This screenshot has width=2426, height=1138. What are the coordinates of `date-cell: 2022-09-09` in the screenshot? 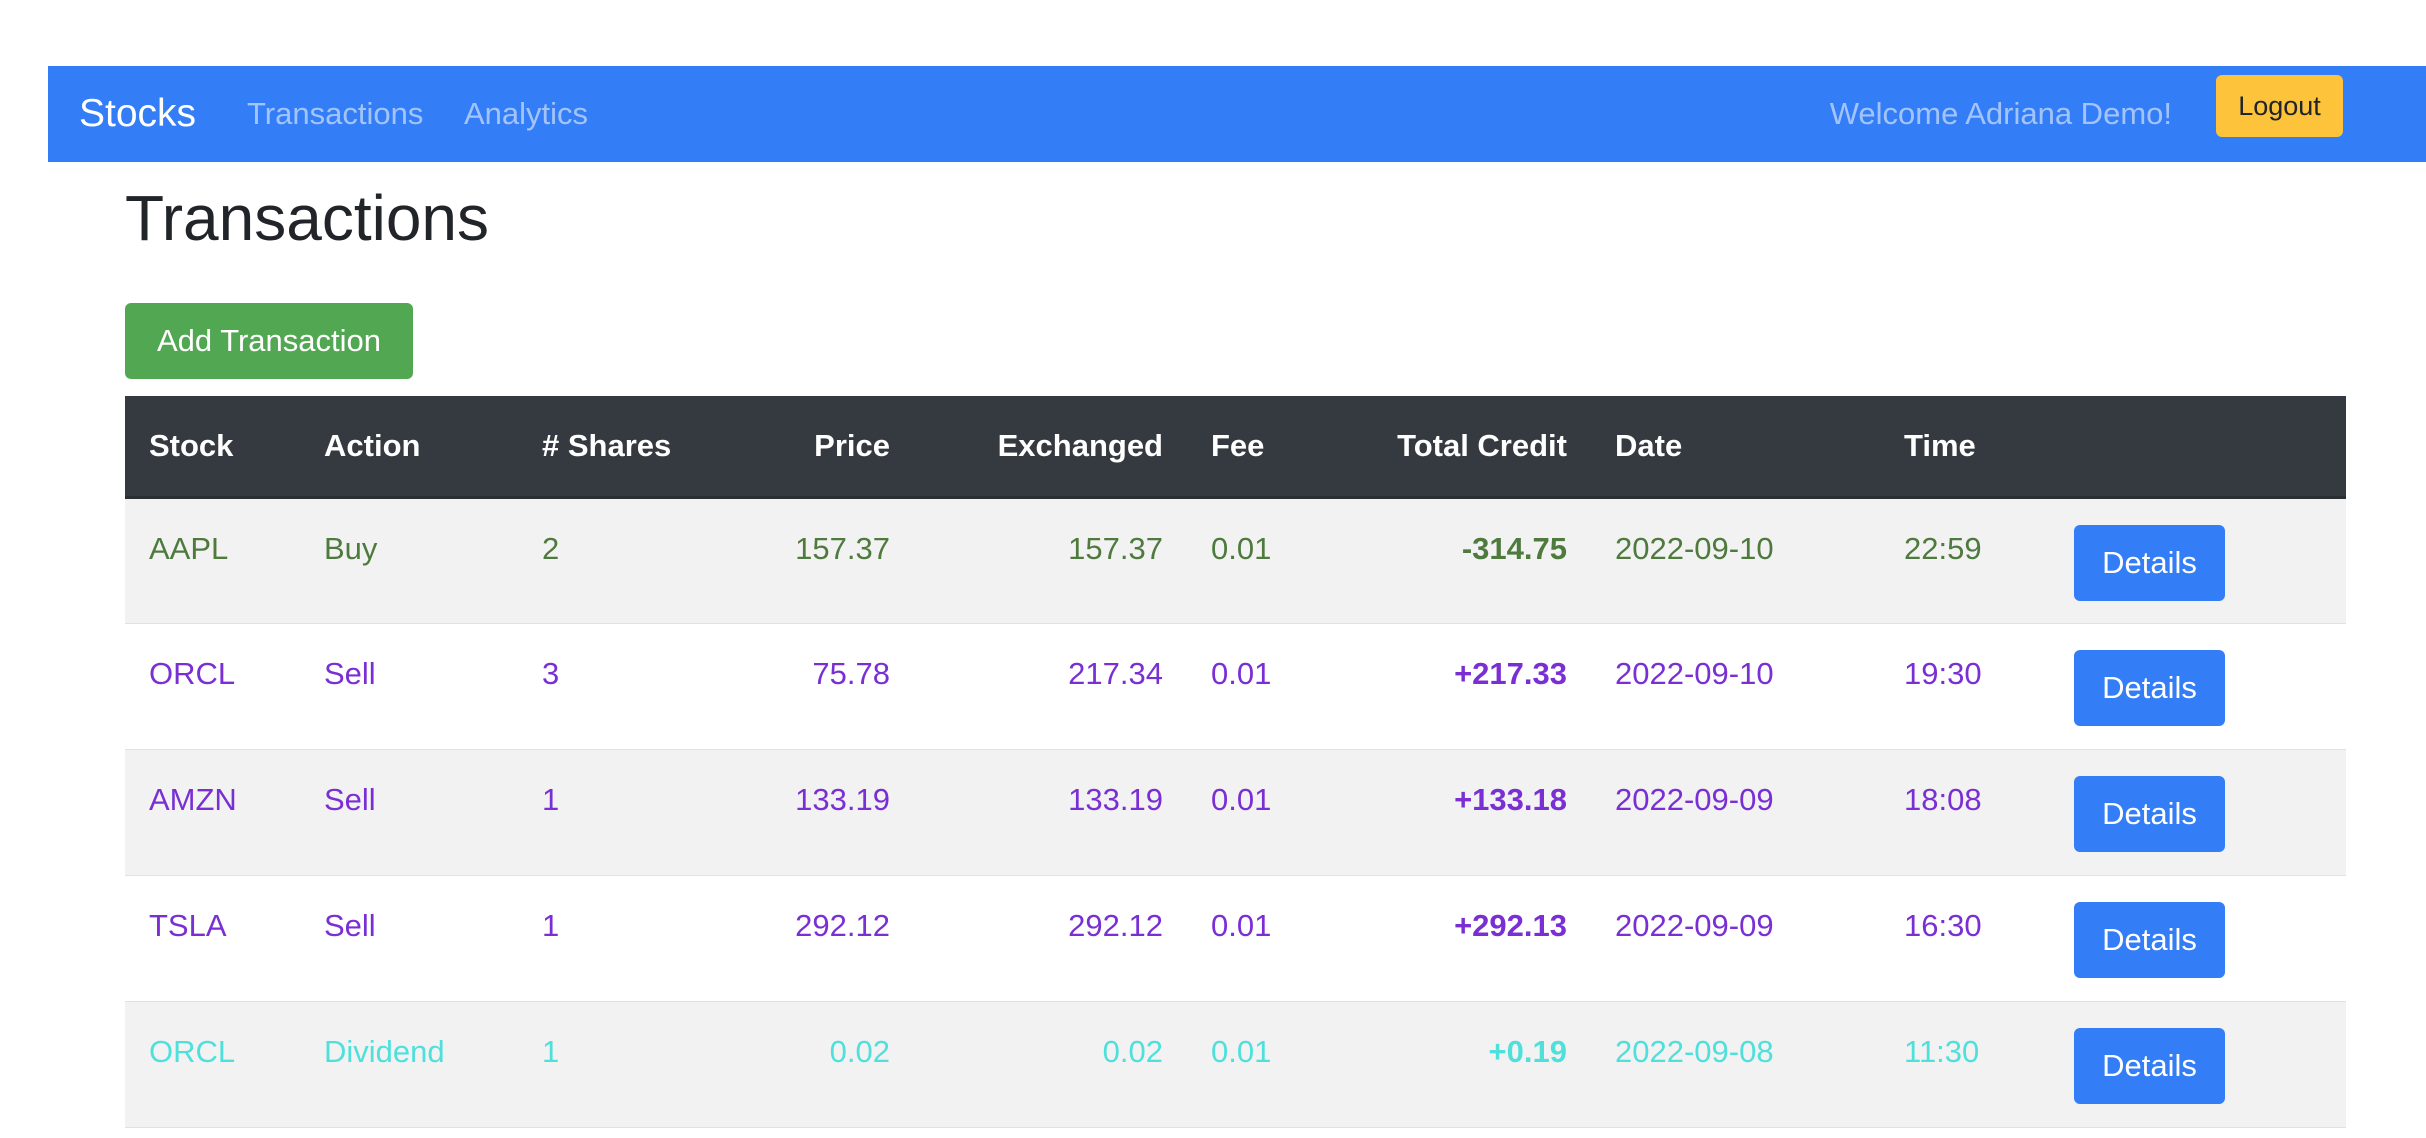 It's located at (1735, 812).